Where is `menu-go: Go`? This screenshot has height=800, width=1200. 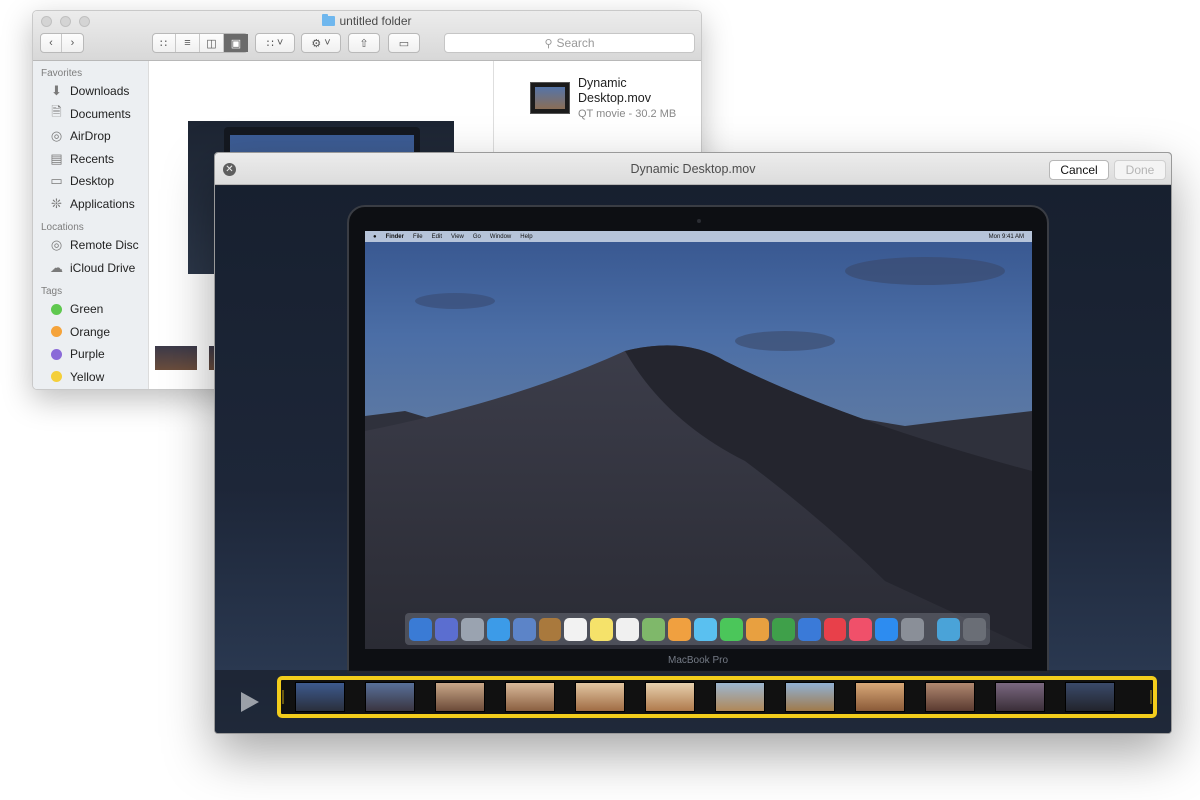
menu-go: Go is located at coordinates (476, 236).